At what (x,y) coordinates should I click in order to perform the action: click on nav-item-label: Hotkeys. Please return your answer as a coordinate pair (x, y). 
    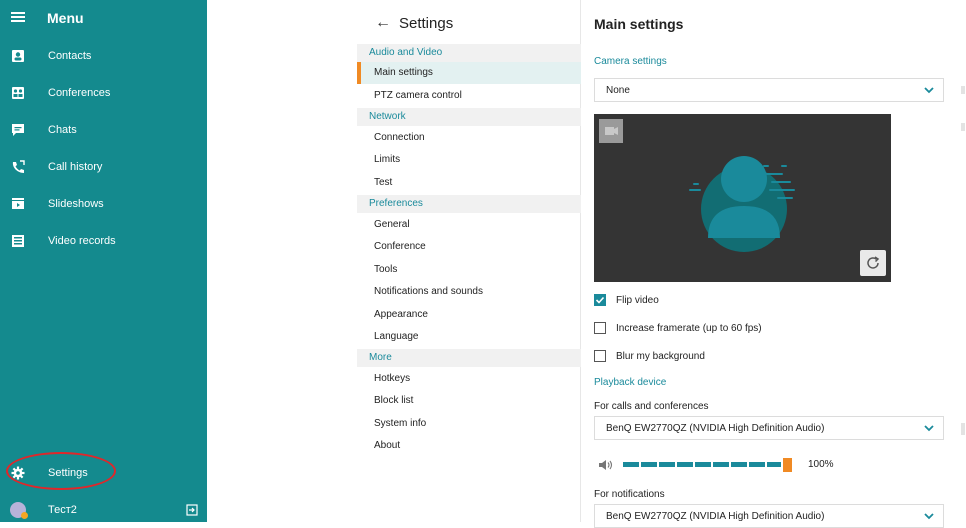
    Looking at the image, I should click on (392, 378).